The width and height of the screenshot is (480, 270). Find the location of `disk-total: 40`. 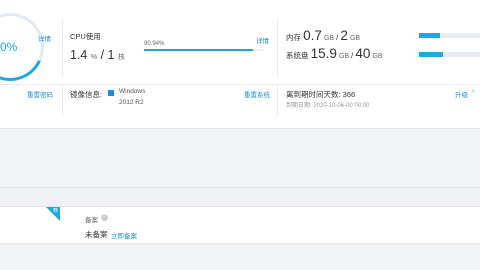

disk-total: 40 is located at coordinates (363, 53).